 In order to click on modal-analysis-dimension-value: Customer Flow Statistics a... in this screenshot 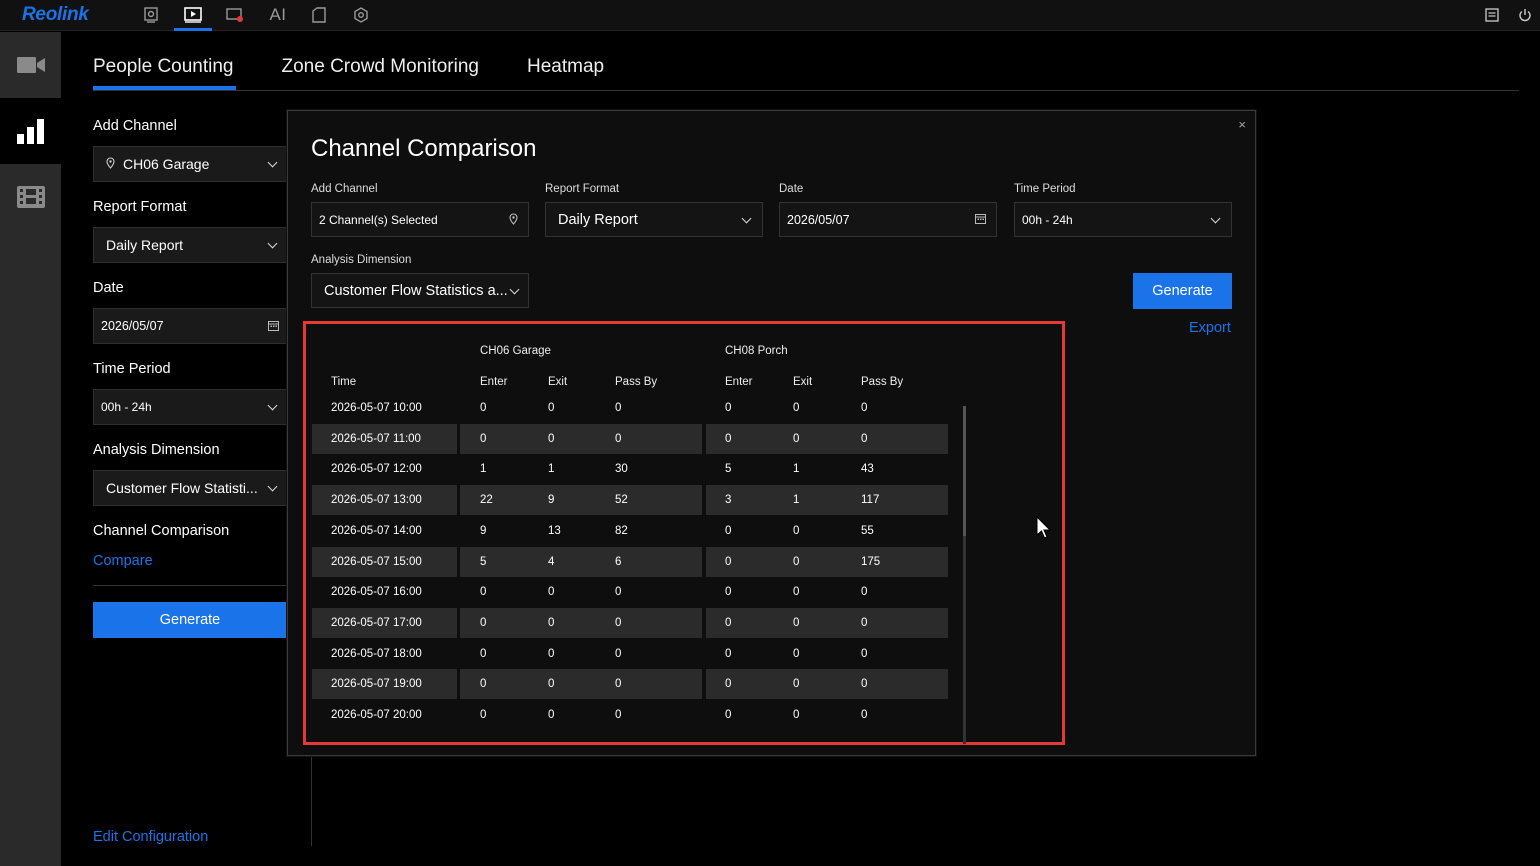, I will do `click(416, 290)`.